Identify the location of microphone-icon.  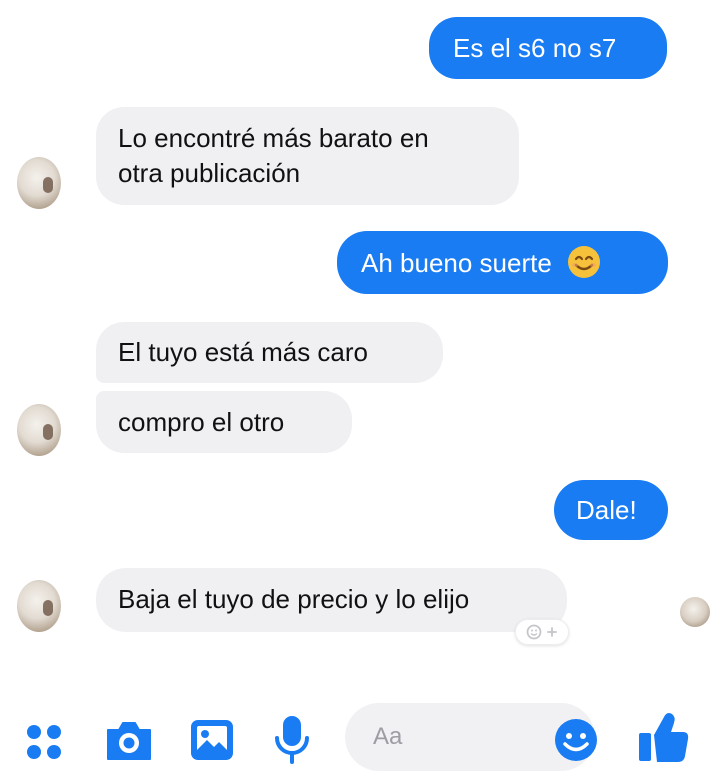
(292, 740).